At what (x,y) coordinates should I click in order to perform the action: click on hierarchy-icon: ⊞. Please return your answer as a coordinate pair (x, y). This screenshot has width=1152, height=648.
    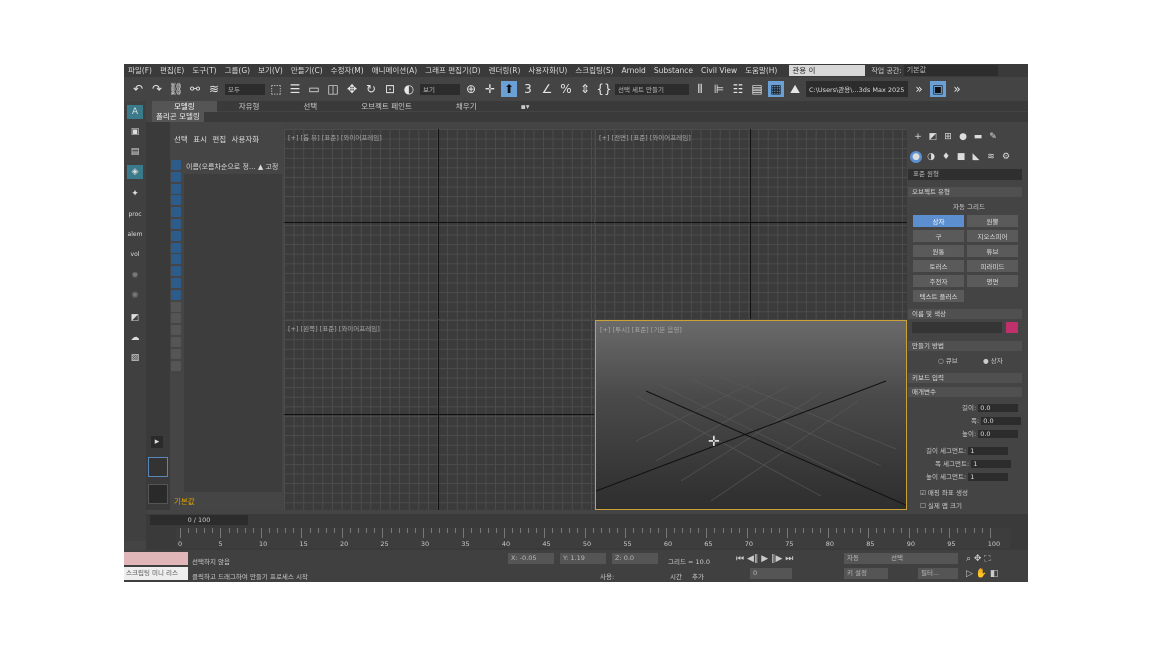
    Looking at the image, I should click on (948, 137).